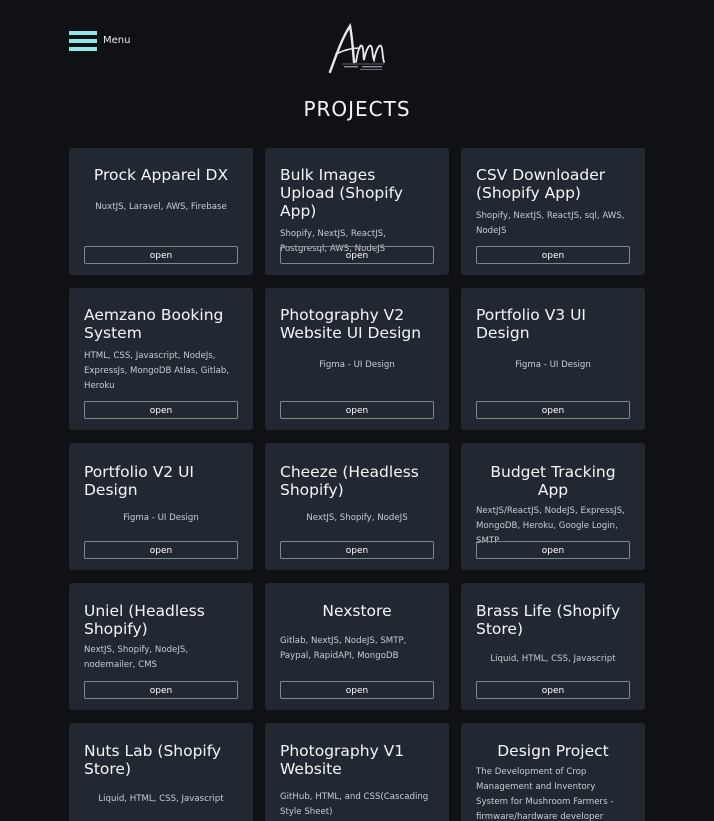 The height and width of the screenshot is (821, 714). Describe the element at coordinates (161, 175) in the screenshot. I see `project-title: Prock Apparel DX` at that location.